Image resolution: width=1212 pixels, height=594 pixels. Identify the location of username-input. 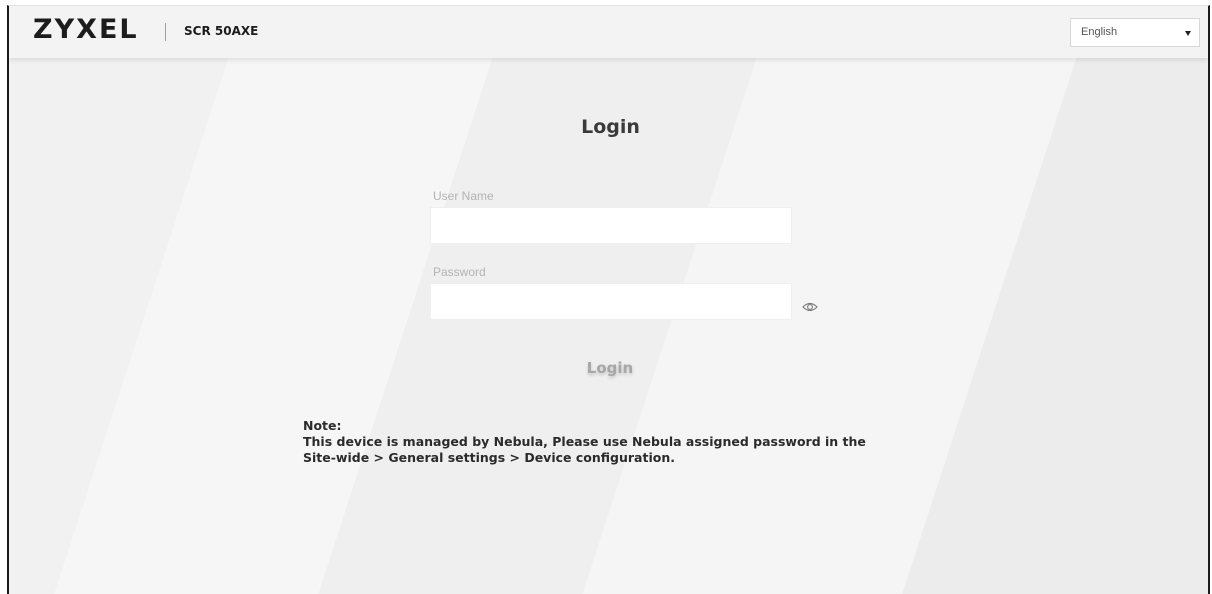
(611, 225).